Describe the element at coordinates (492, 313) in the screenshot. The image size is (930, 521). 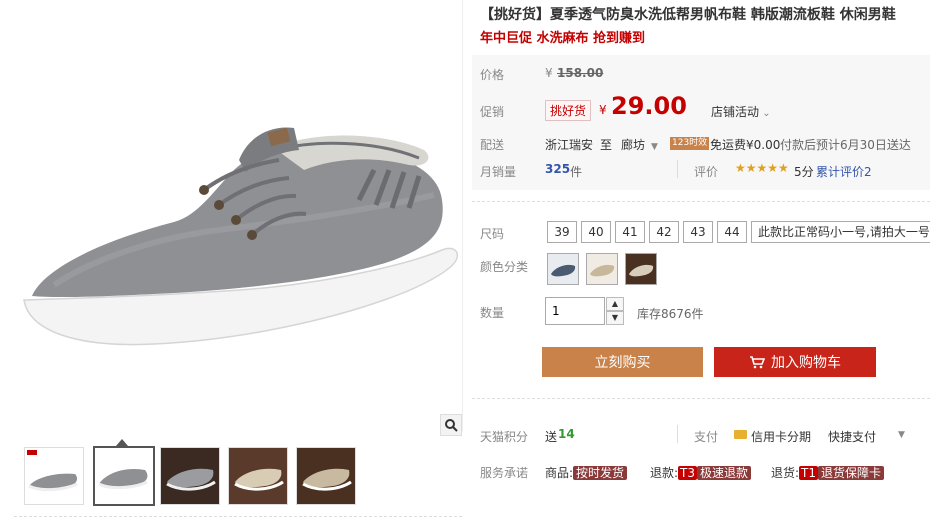
I see `quantity-label: 数量` at that location.